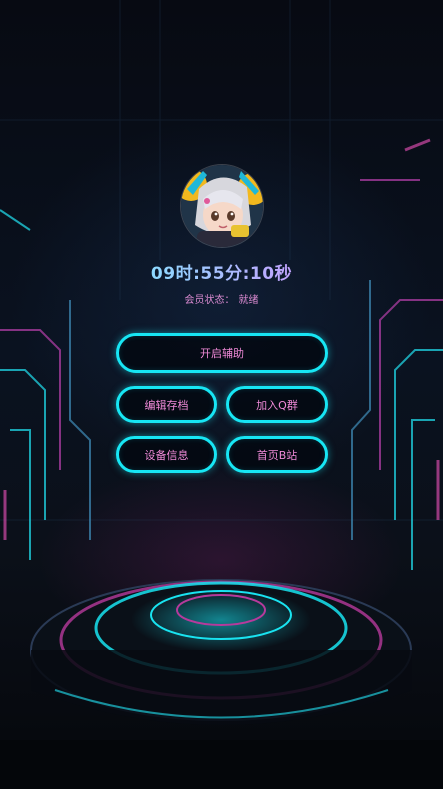 The width and height of the screenshot is (443, 789). I want to click on anime-avatar-icon, so click(222, 206).